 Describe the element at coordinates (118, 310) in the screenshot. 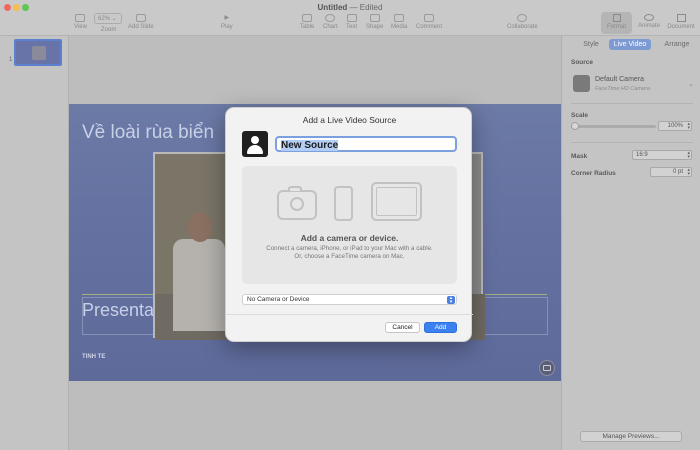

I see `slide-subtitle: Presenta` at that location.